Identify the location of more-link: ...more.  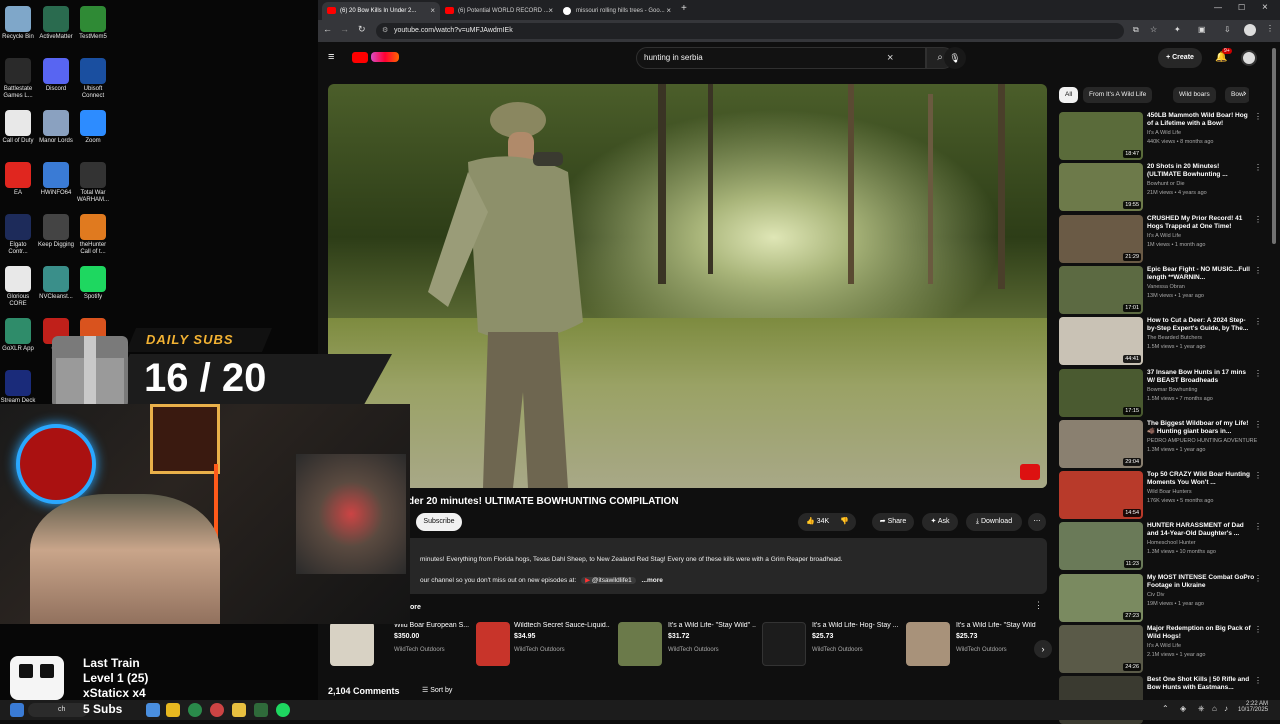
(652, 580).